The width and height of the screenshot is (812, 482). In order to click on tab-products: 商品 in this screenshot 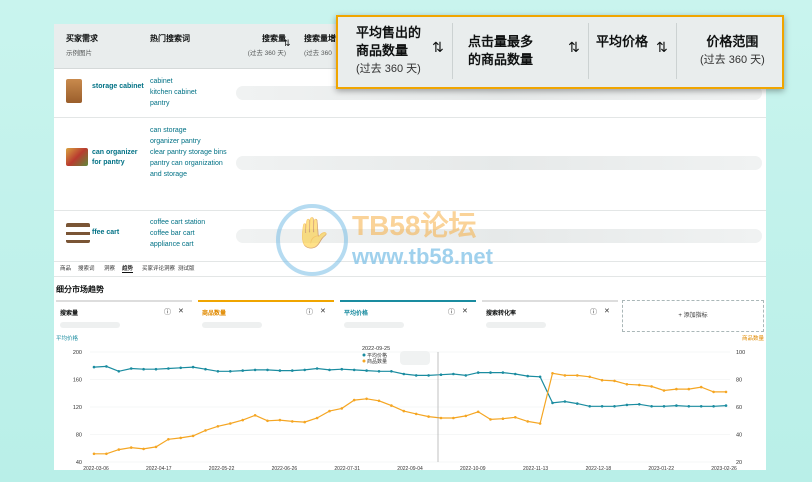, I will do `click(65, 268)`.